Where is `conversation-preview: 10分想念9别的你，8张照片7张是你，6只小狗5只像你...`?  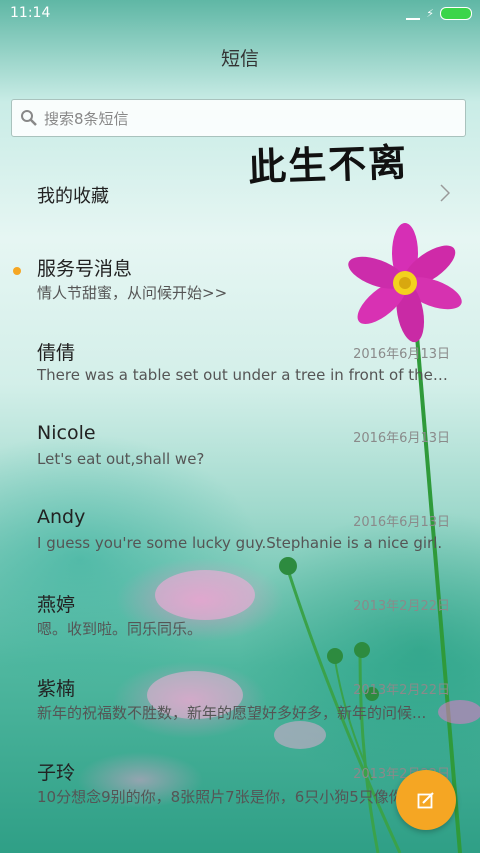
conversation-preview: 10分想念9别的你，8张照片7张是你，6只小狗5只像你... is located at coordinates (228, 797).